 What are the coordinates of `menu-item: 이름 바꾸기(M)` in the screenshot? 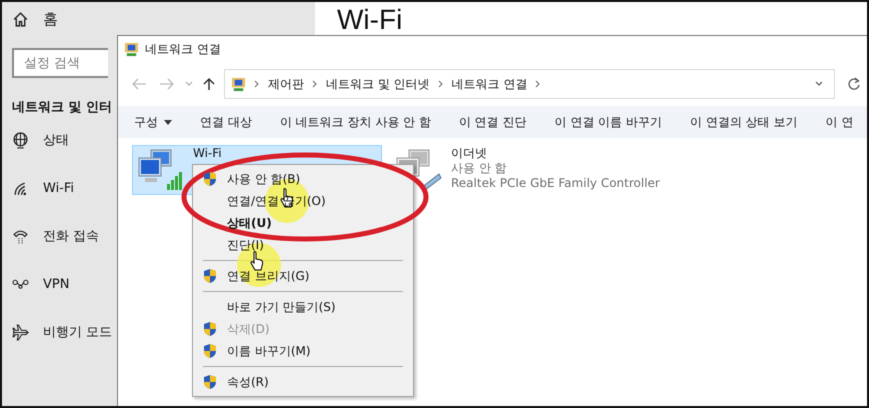 It's located at (303, 351).